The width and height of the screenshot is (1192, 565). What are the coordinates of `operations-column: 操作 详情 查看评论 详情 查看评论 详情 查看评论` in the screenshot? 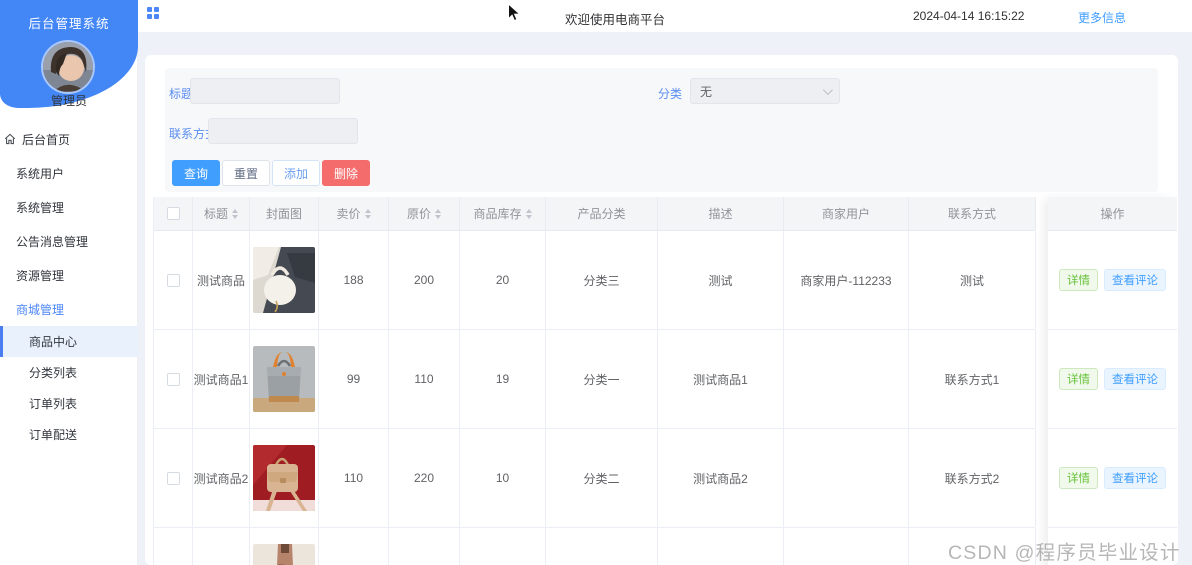 It's located at (1112, 381).